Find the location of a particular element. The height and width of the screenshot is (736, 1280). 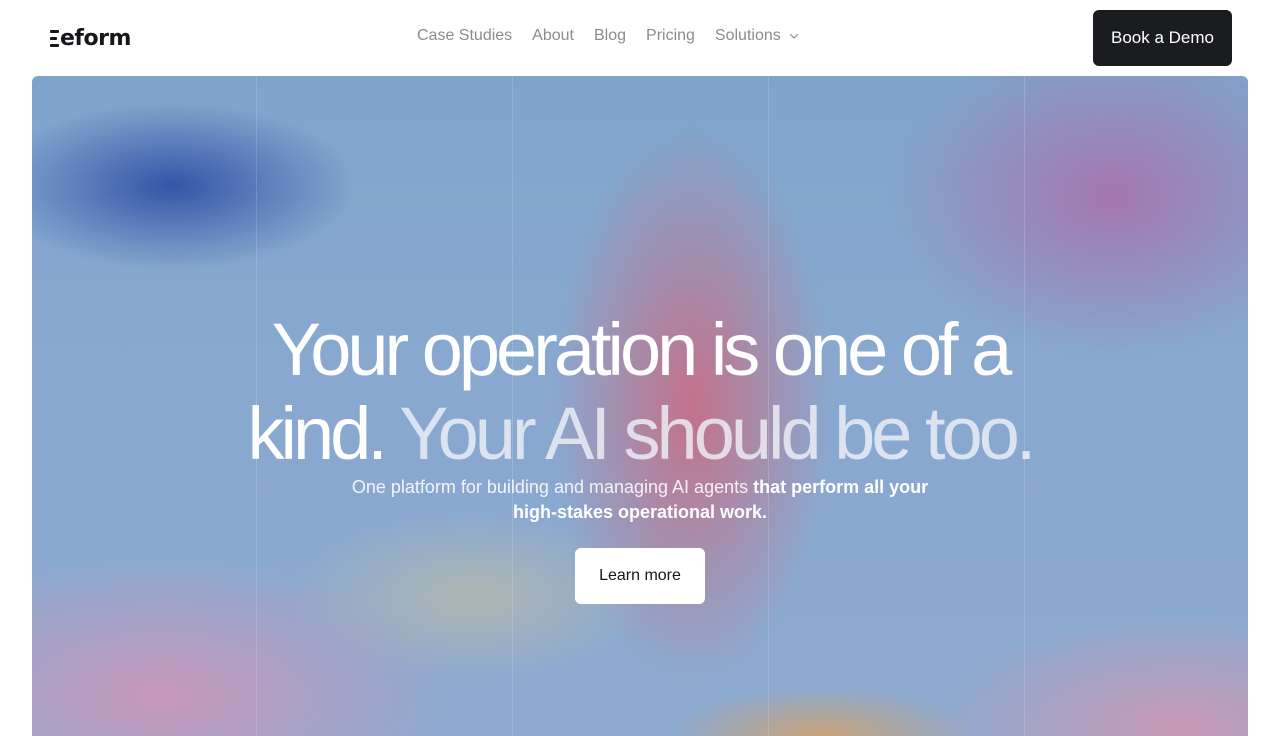

nav-item-solutions-label: Solutions is located at coordinates (747, 35).